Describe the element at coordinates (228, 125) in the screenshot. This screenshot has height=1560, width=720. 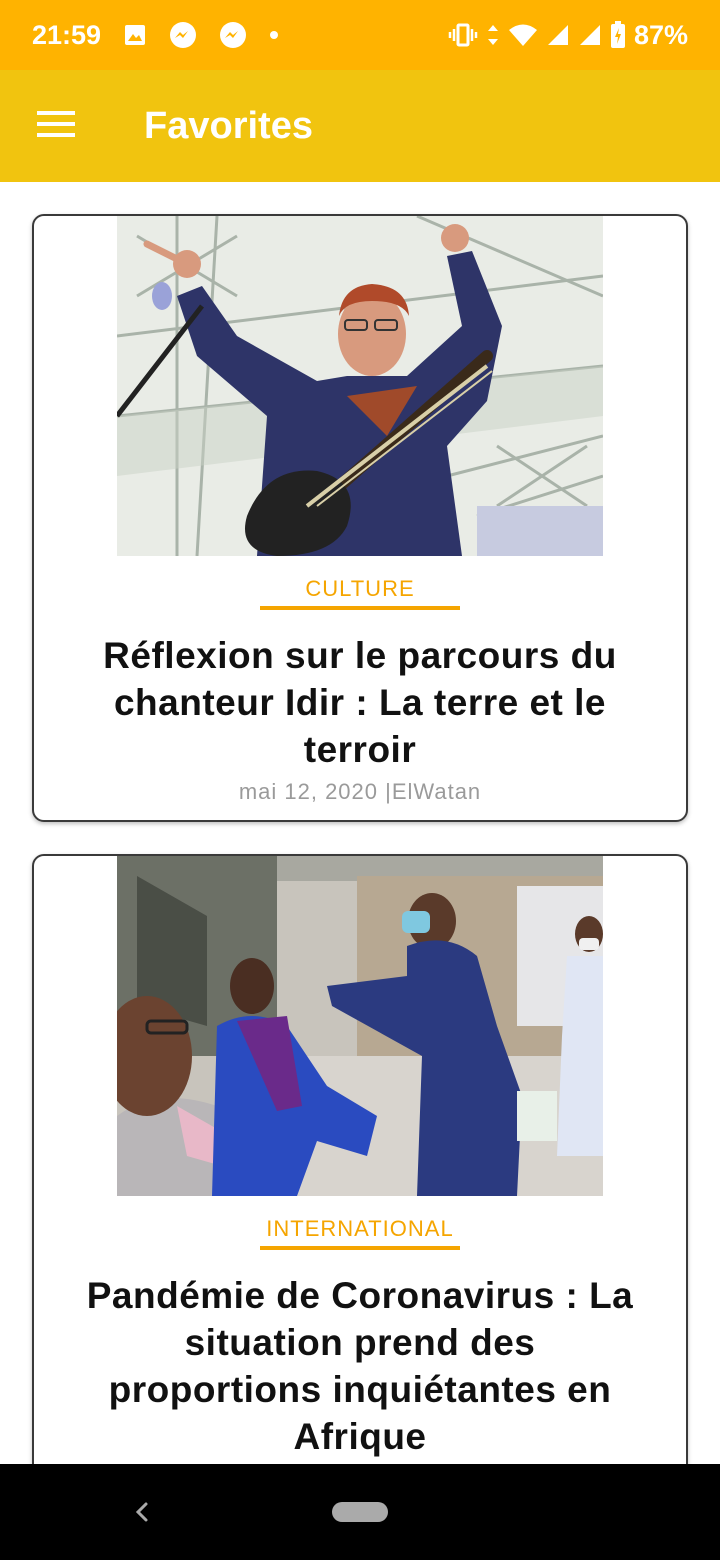
I see `page-title: Favorites` at that location.